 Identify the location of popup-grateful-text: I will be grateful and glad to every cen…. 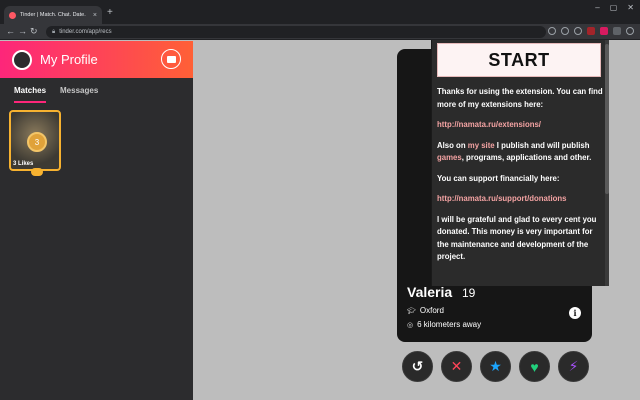
(517, 238).